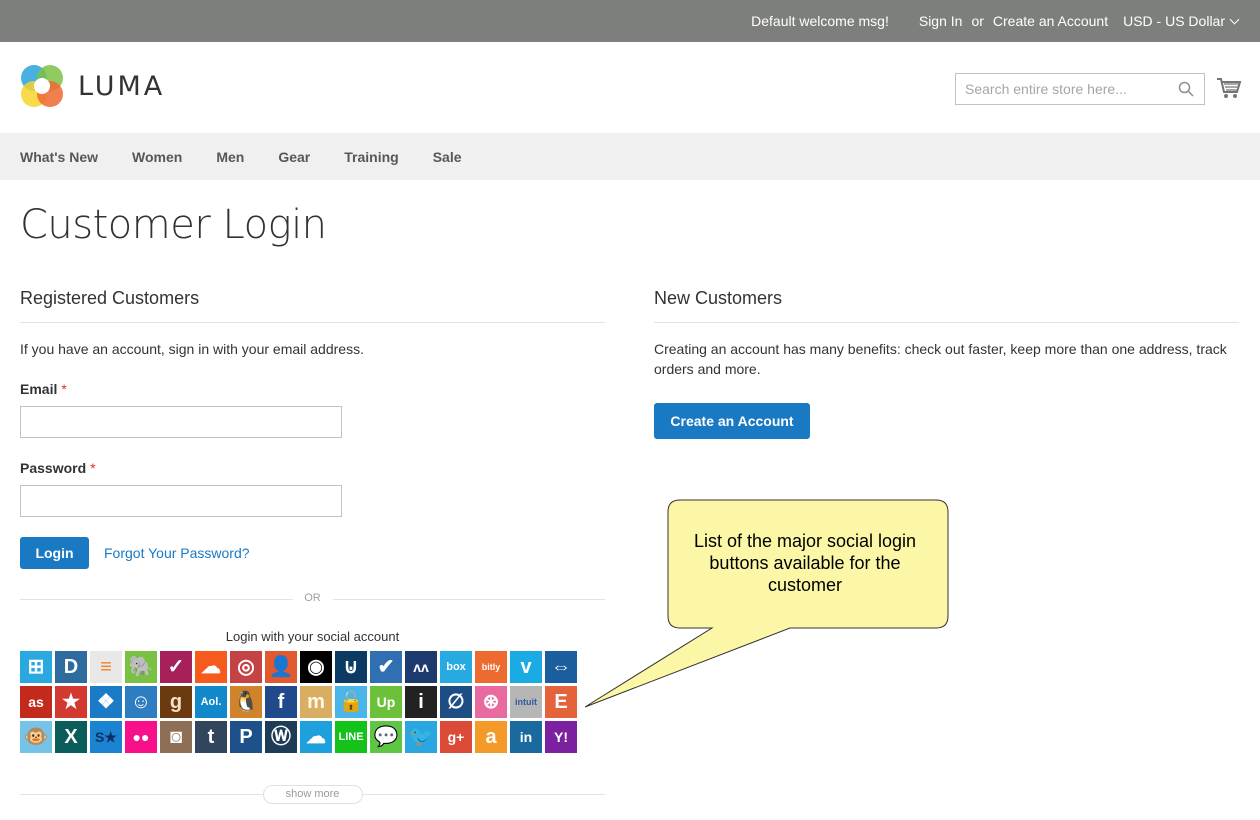  I want to click on box-icon: box, so click(456, 666).